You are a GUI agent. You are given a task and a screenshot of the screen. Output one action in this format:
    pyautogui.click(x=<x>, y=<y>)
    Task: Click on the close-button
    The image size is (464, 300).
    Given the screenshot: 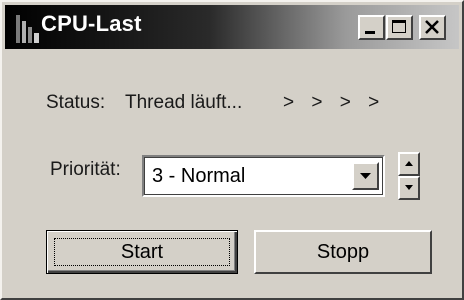 What is the action you would take?
    pyautogui.click(x=432, y=27)
    